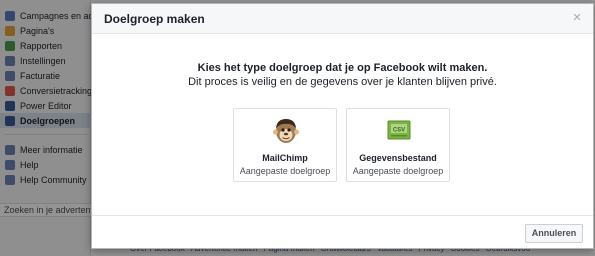  What do you see at coordinates (398, 158) in the screenshot?
I see `option-title: Gegevensbestand` at bounding box center [398, 158].